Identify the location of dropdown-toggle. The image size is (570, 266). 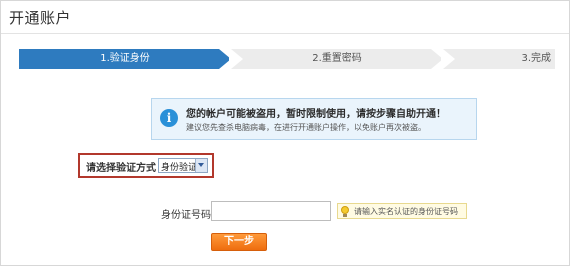
(201, 165).